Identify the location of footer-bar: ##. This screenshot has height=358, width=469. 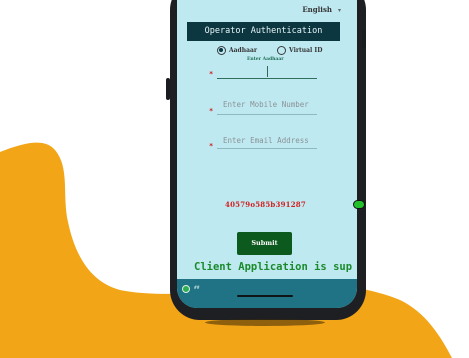
(267, 293).